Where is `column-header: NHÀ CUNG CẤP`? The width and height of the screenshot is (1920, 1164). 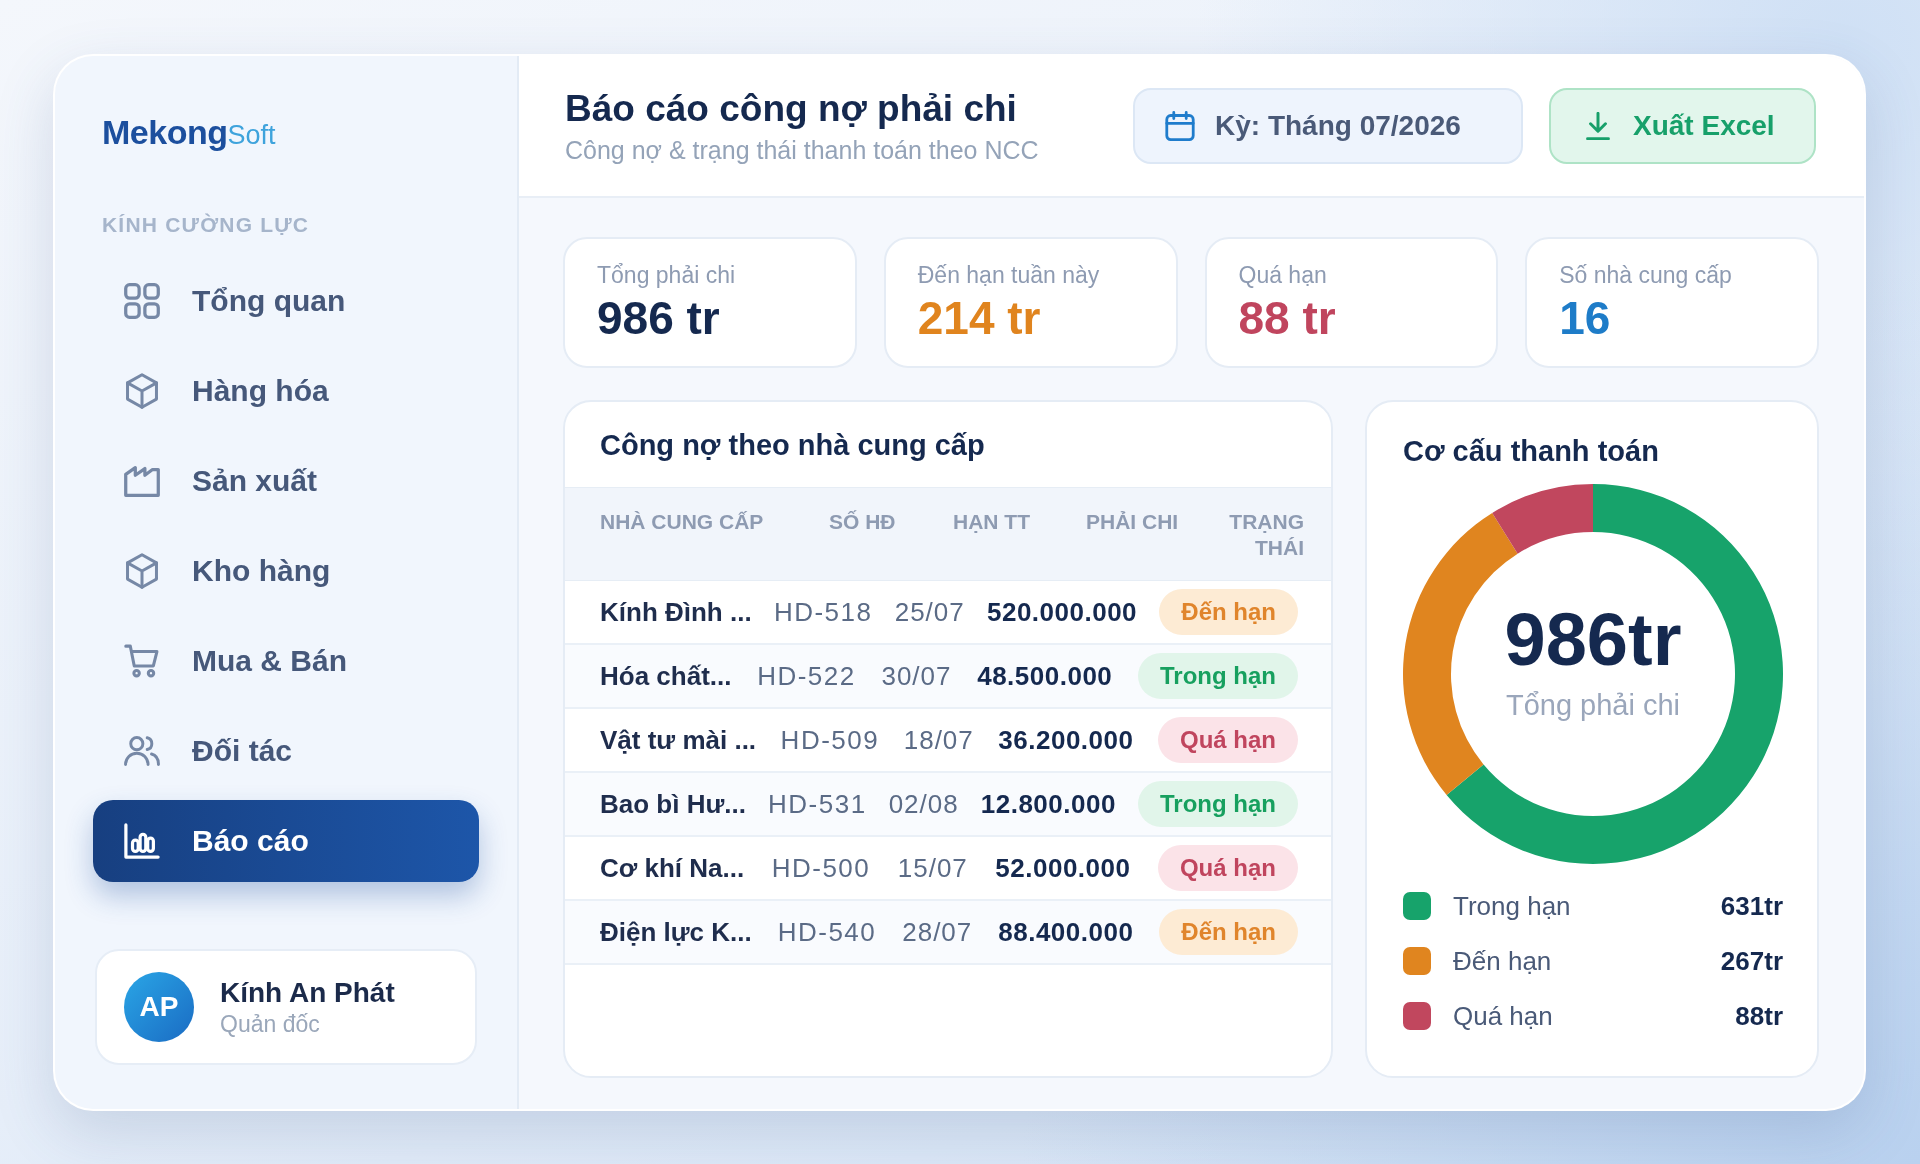
column-header: NHÀ CUNG CẤP is located at coordinates (682, 522).